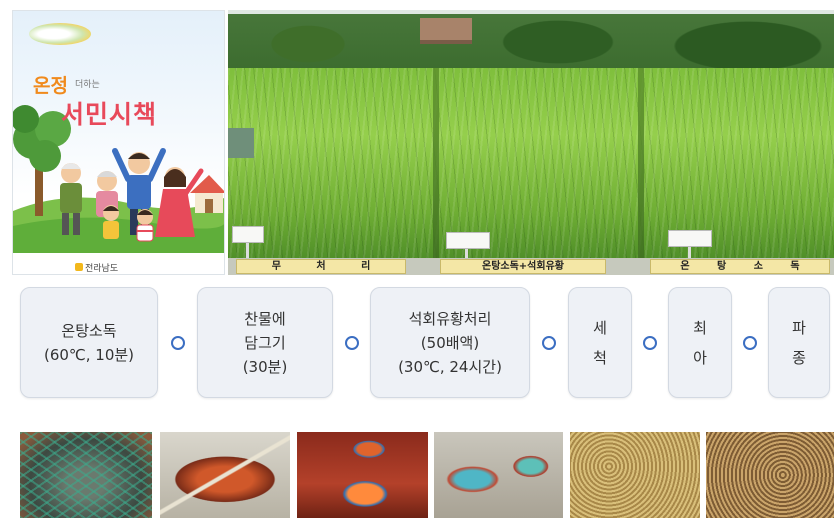 Image resolution: width=834 pixels, height=518 pixels. I want to click on photo-sprouted-seeds, so click(635, 475).